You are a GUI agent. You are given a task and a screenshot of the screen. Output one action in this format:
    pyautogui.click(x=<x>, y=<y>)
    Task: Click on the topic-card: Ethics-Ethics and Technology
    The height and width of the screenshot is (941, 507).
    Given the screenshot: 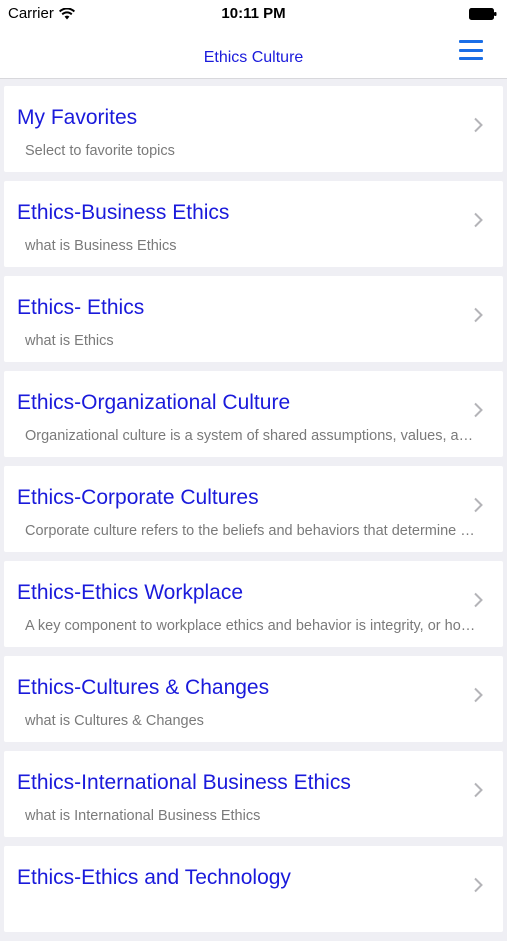 What is the action you would take?
    pyautogui.click(x=253, y=889)
    